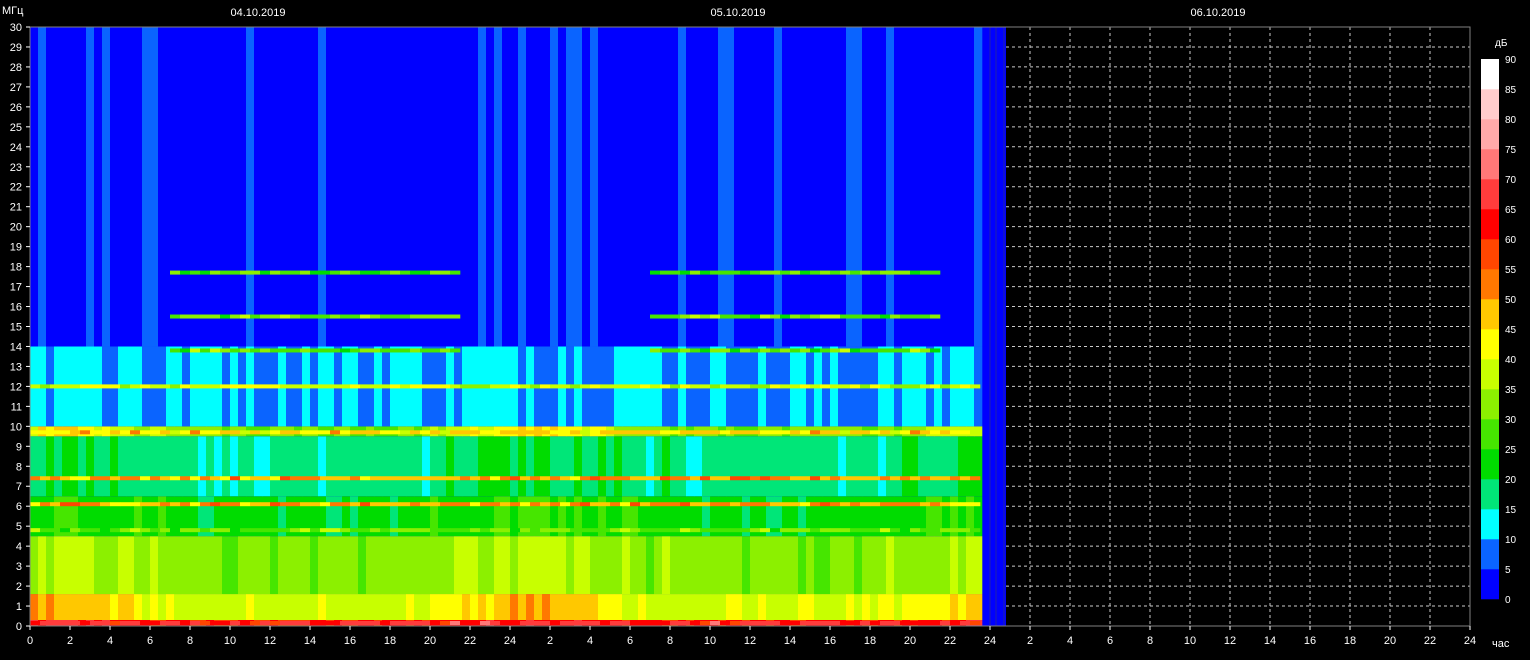 The image size is (1530, 660). I want to click on colorbar-tick-label: 10, so click(1511, 540).